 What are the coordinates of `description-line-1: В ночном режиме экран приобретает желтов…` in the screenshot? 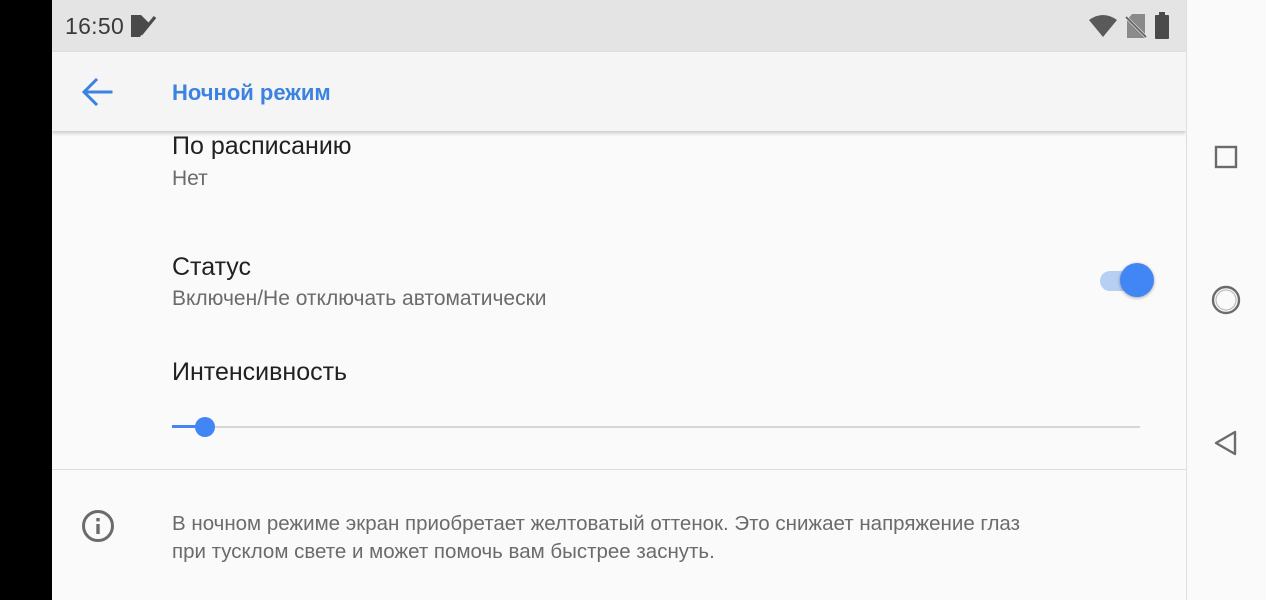 It's located at (596, 523).